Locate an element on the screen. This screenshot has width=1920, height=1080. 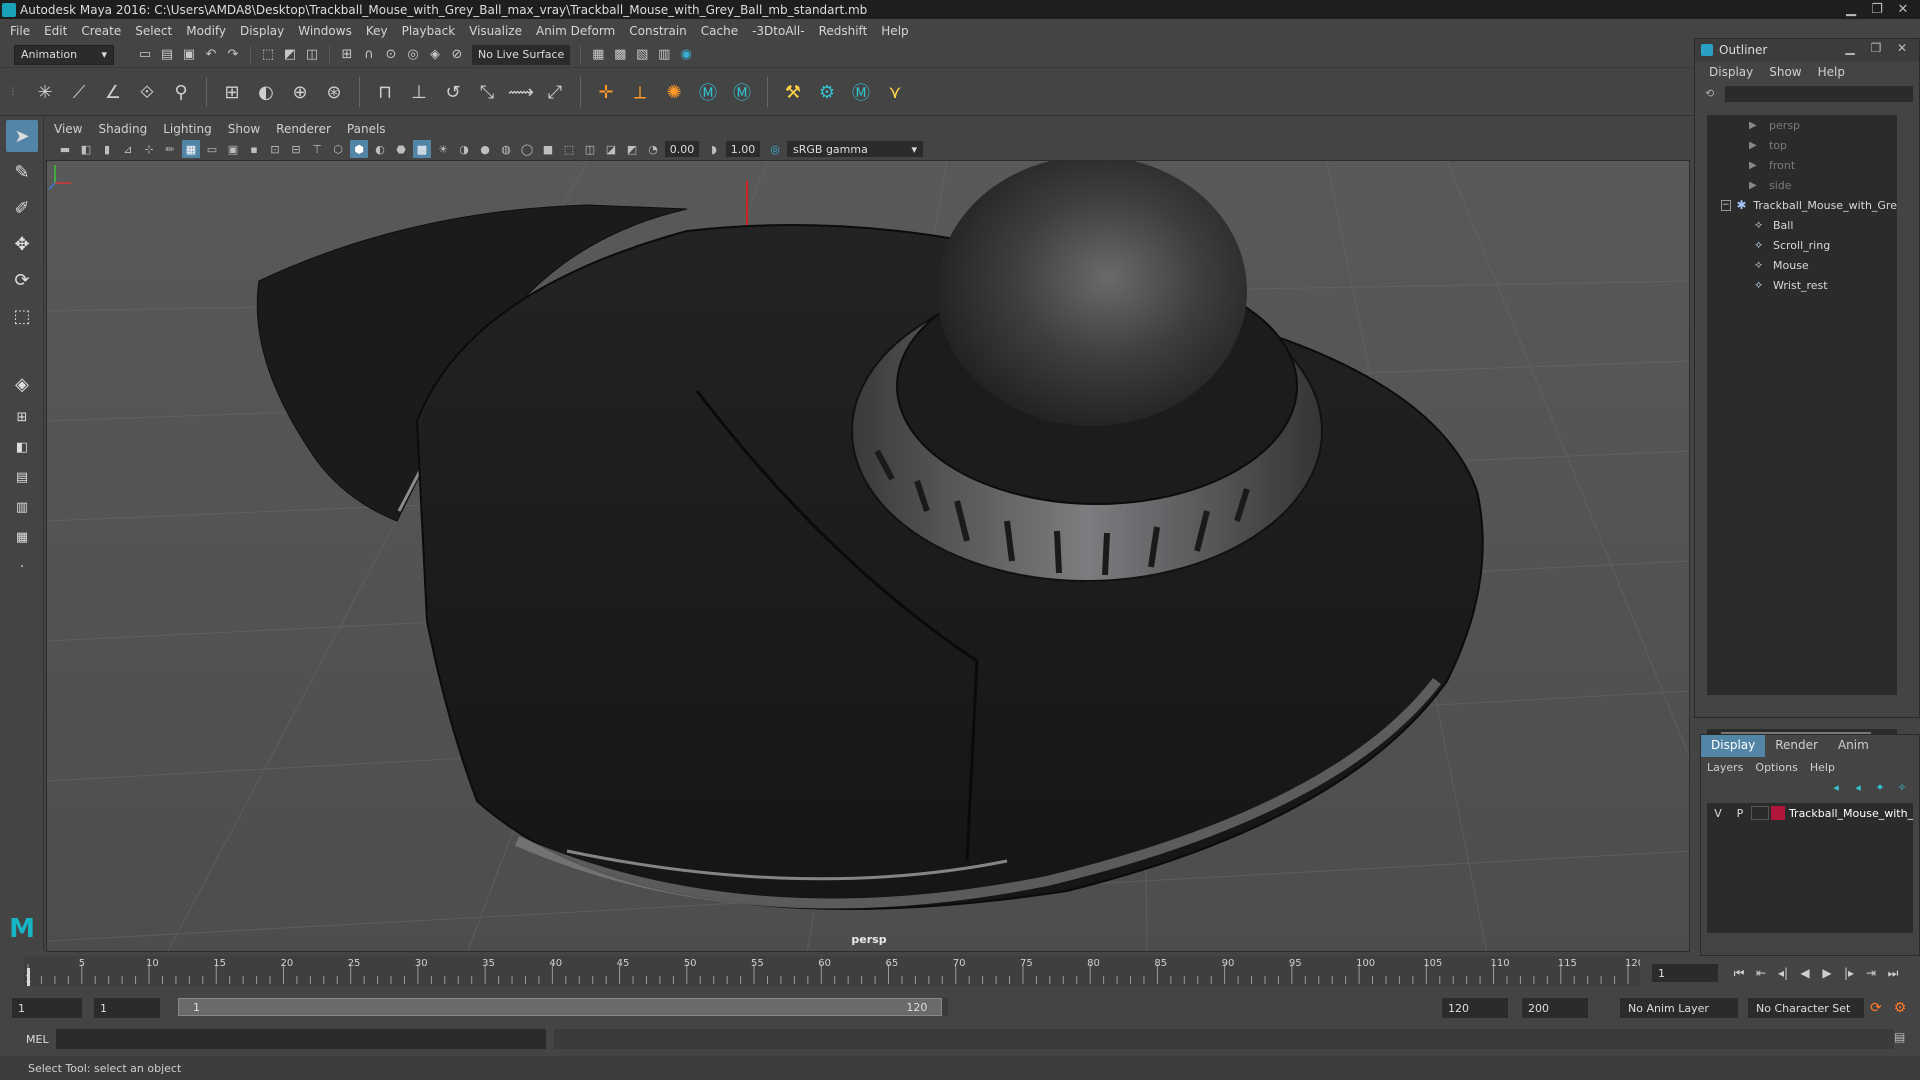
skin-bind-icon: ⊞ is located at coordinates (232, 92).